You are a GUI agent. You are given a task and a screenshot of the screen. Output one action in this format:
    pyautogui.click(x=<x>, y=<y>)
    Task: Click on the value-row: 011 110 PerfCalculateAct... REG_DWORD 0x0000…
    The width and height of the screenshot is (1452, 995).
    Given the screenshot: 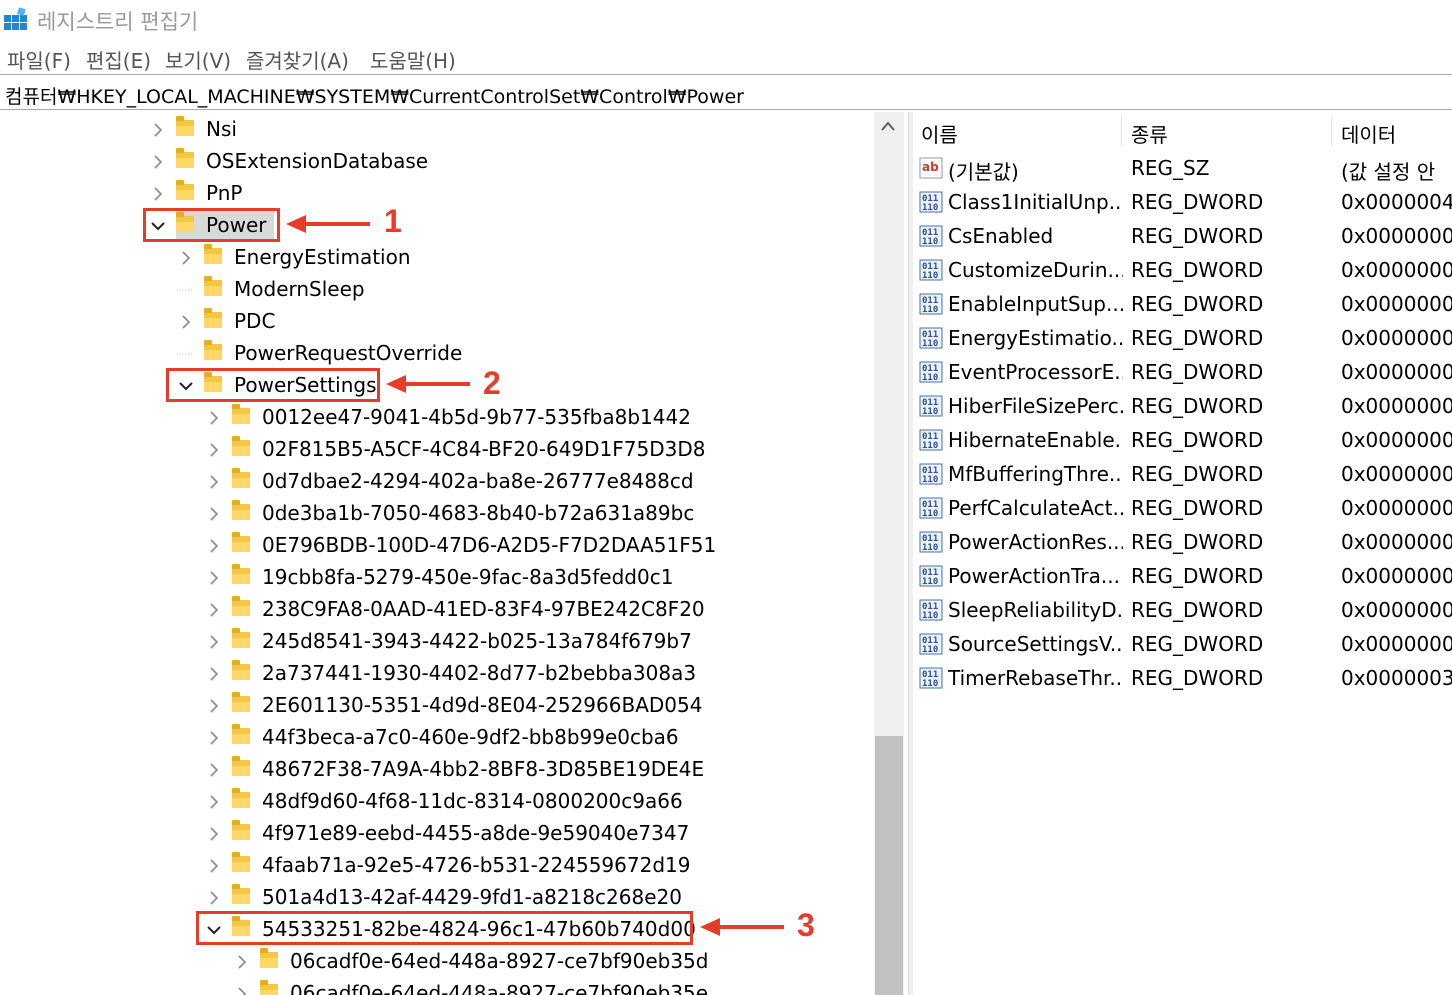 What is the action you would take?
    pyautogui.click(x=1182, y=509)
    